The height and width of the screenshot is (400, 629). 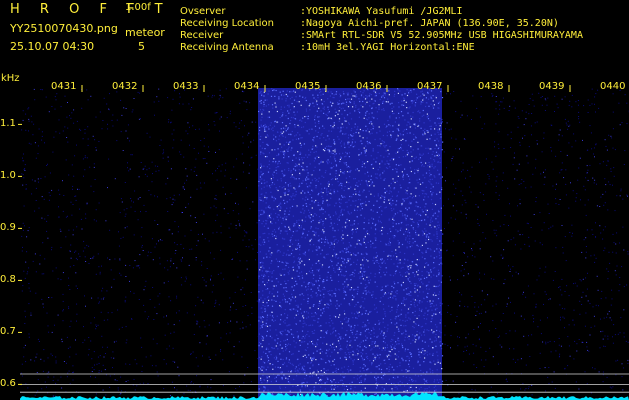 I want to click on info-value: :YOSHIKAWA Yasufumi /JG2MLI, so click(x=381, y=11).